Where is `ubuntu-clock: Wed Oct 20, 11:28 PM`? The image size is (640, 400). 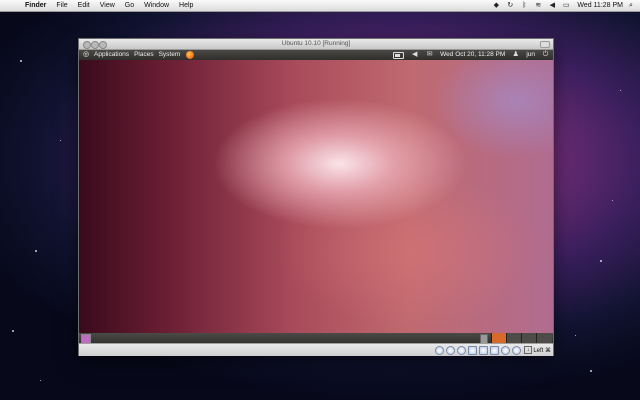 ubuntu-clock: Wed Oct 20, 11:28 PM is located at coordinates (472, 55).